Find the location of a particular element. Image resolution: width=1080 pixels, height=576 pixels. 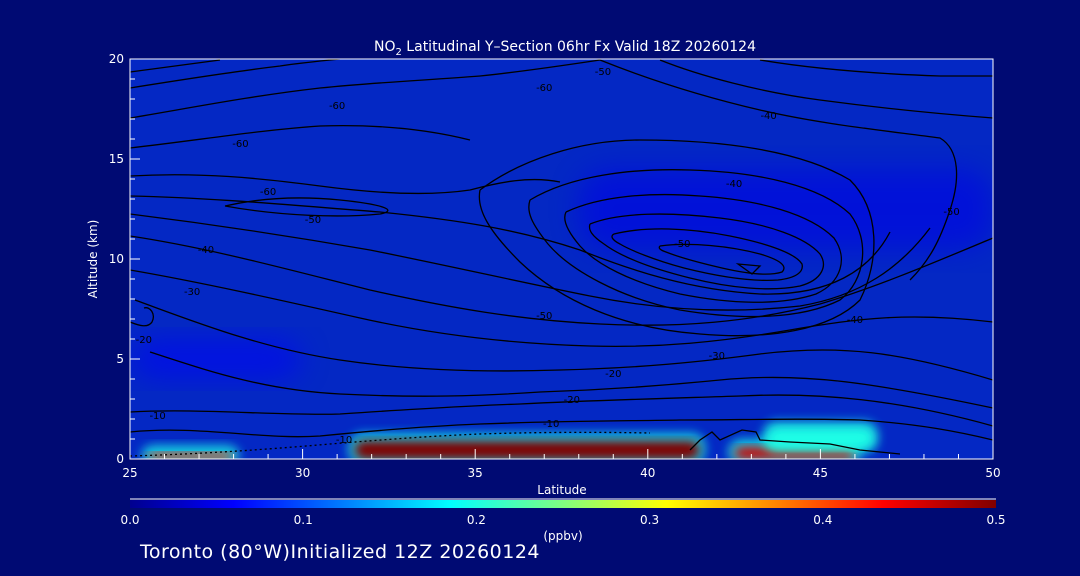

colorbar-scale is located at coordinates (563, 504).